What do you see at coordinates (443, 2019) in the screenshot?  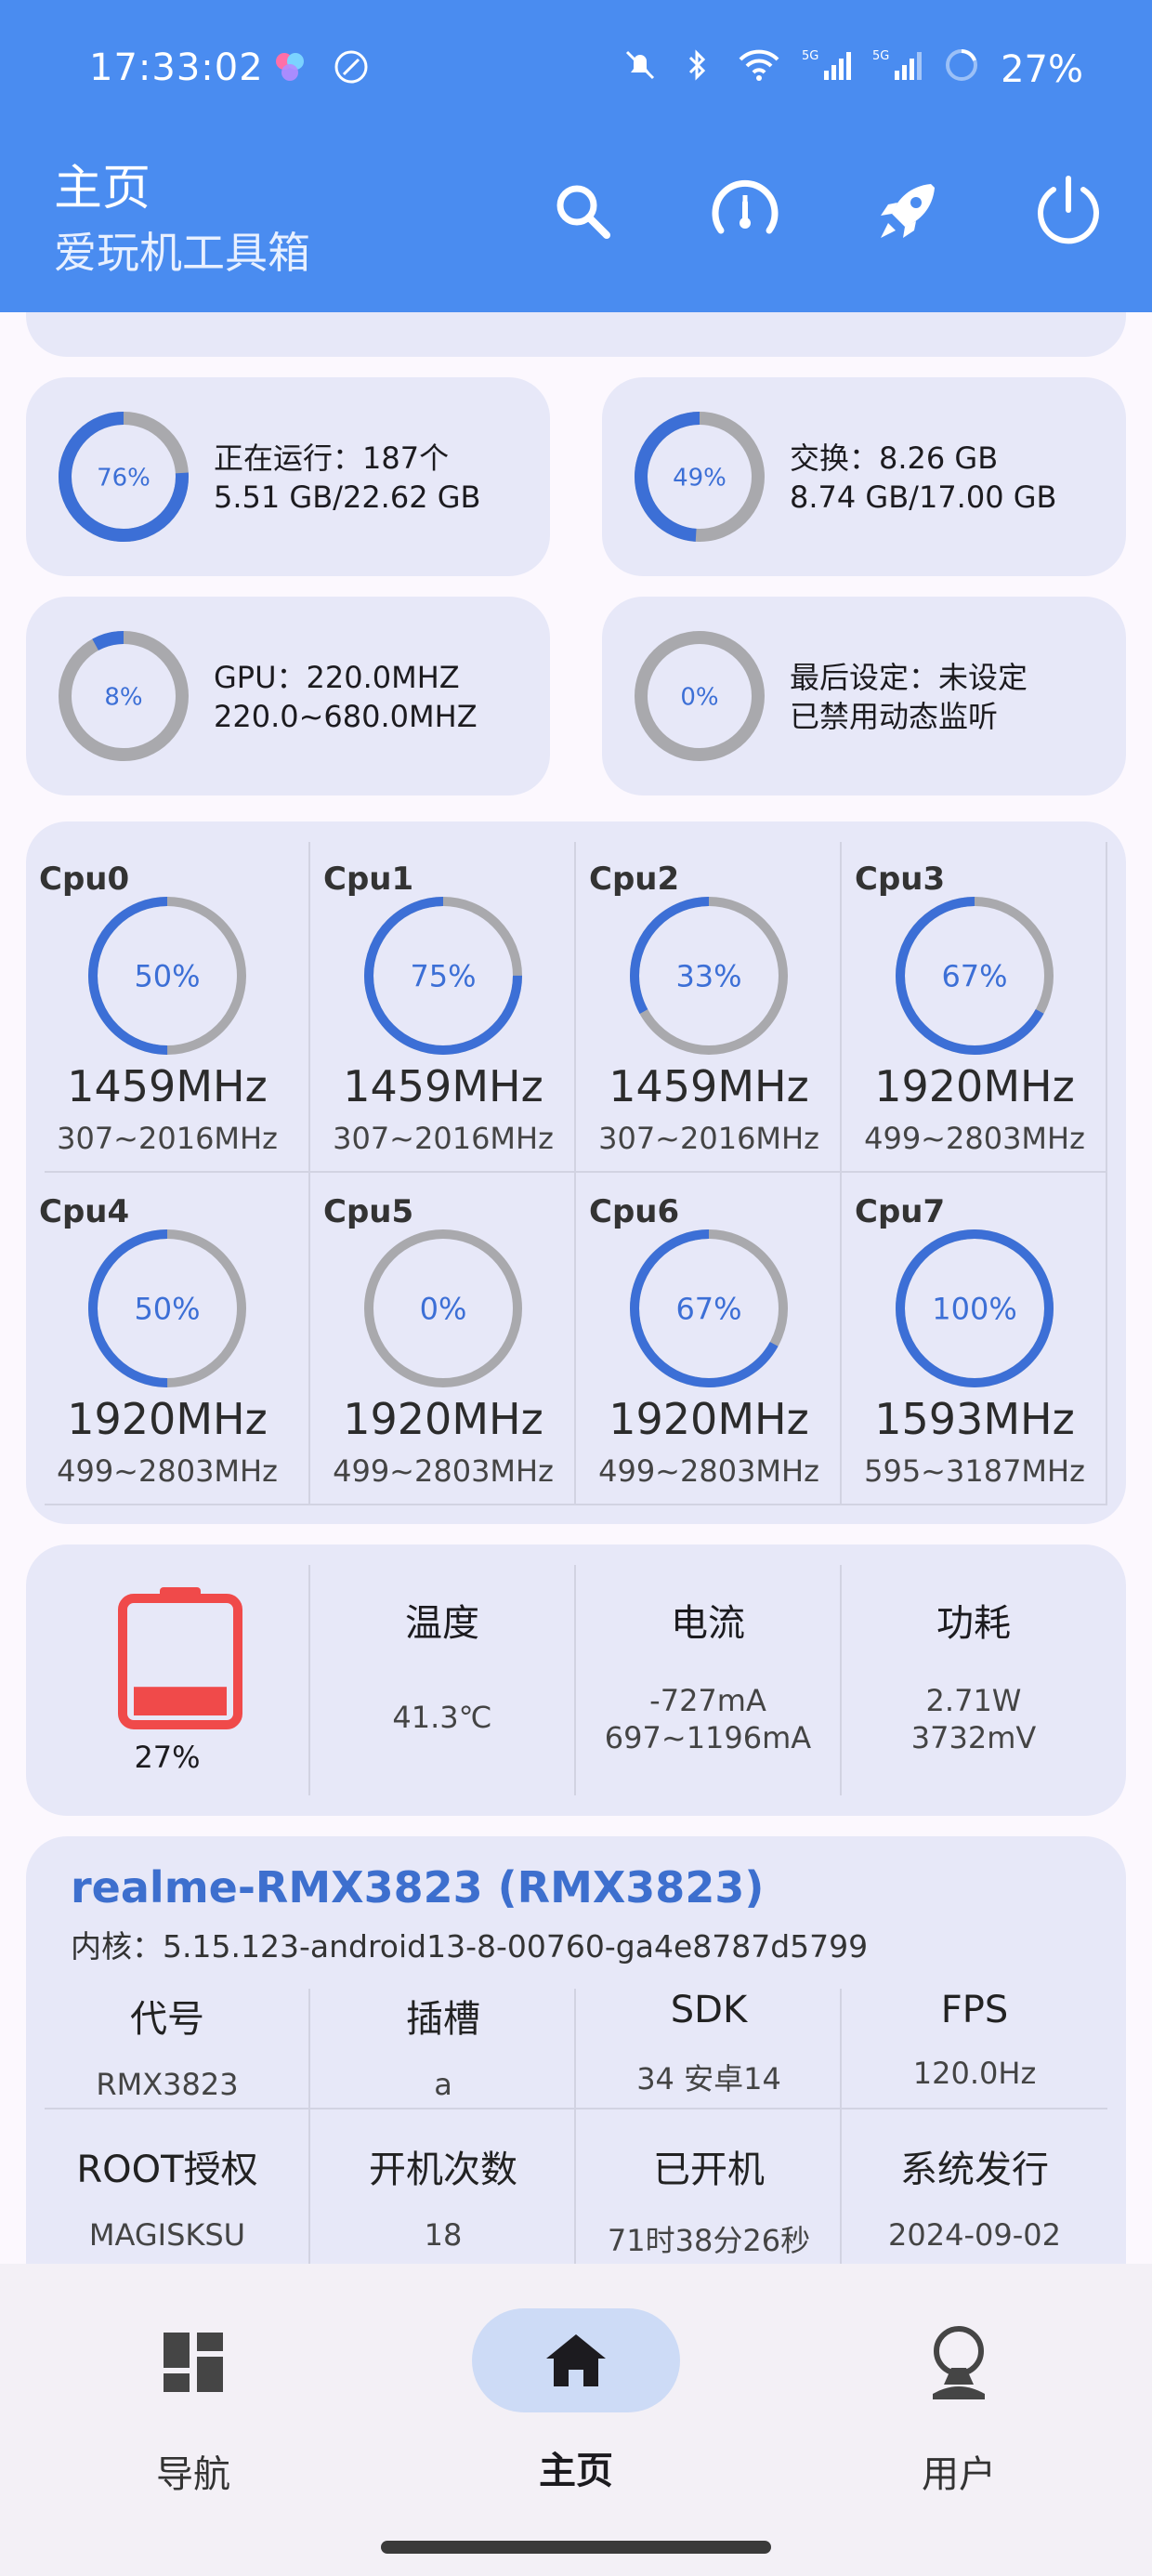 I see `device-field-label: 插槽` at bounding box center [443, 2019].